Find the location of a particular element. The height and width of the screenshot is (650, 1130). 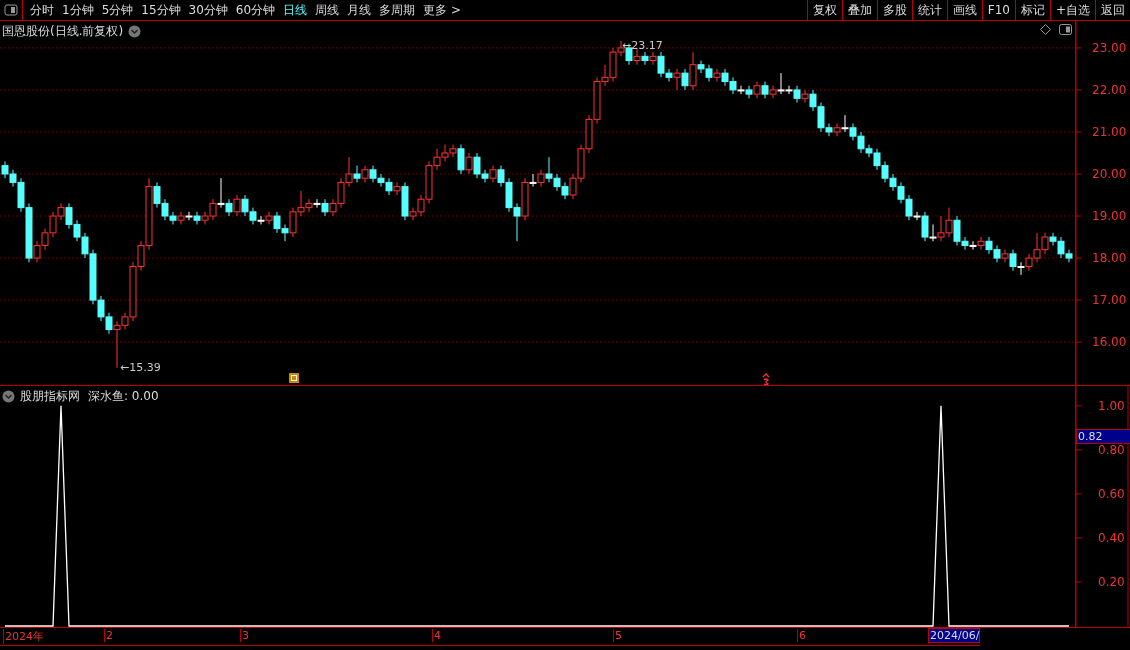

toolbar-button: 画线 is located at coordinates (964, 10).